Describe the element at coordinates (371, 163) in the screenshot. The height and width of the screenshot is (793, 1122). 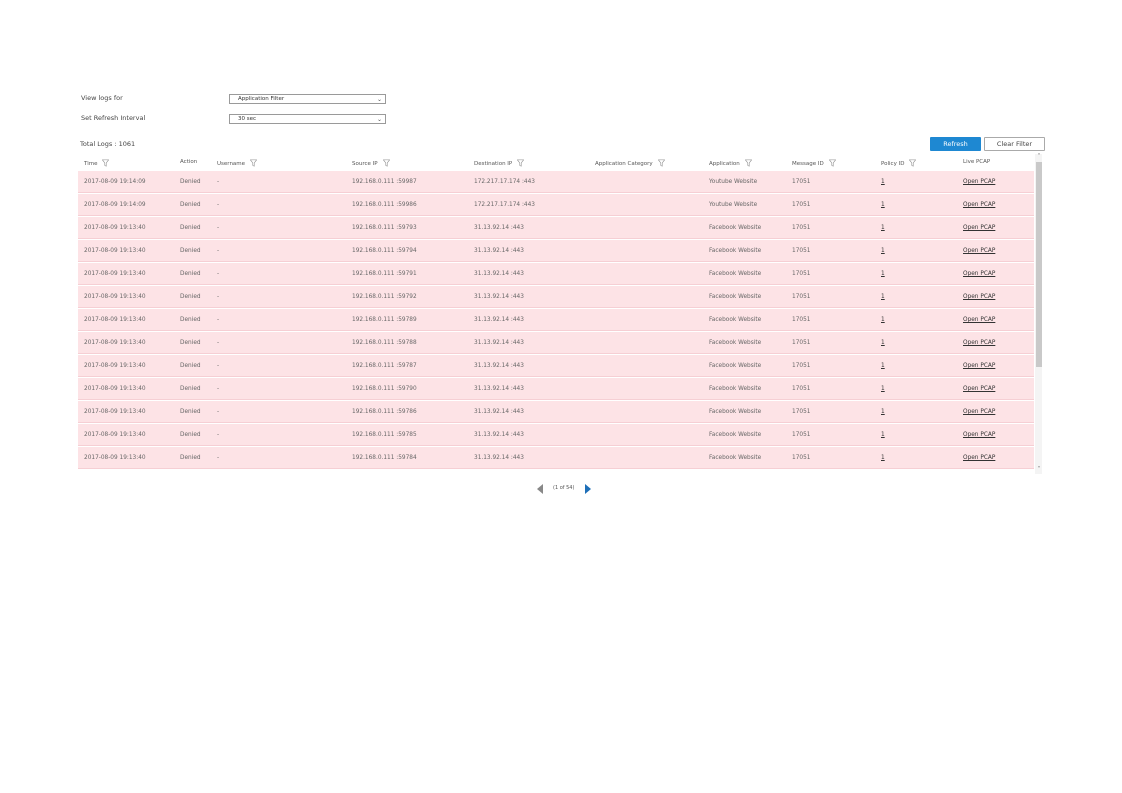
I see `column-header-source-ip: Source IP` at that location.